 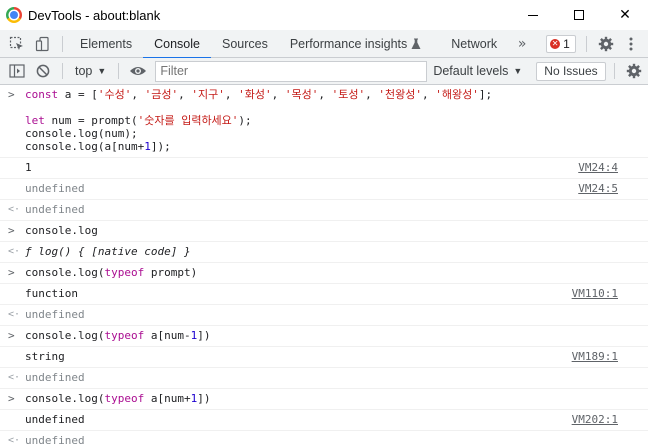 I want to click on log-levels-dropdown: Default levels ▼, so click(x=477, y=71).